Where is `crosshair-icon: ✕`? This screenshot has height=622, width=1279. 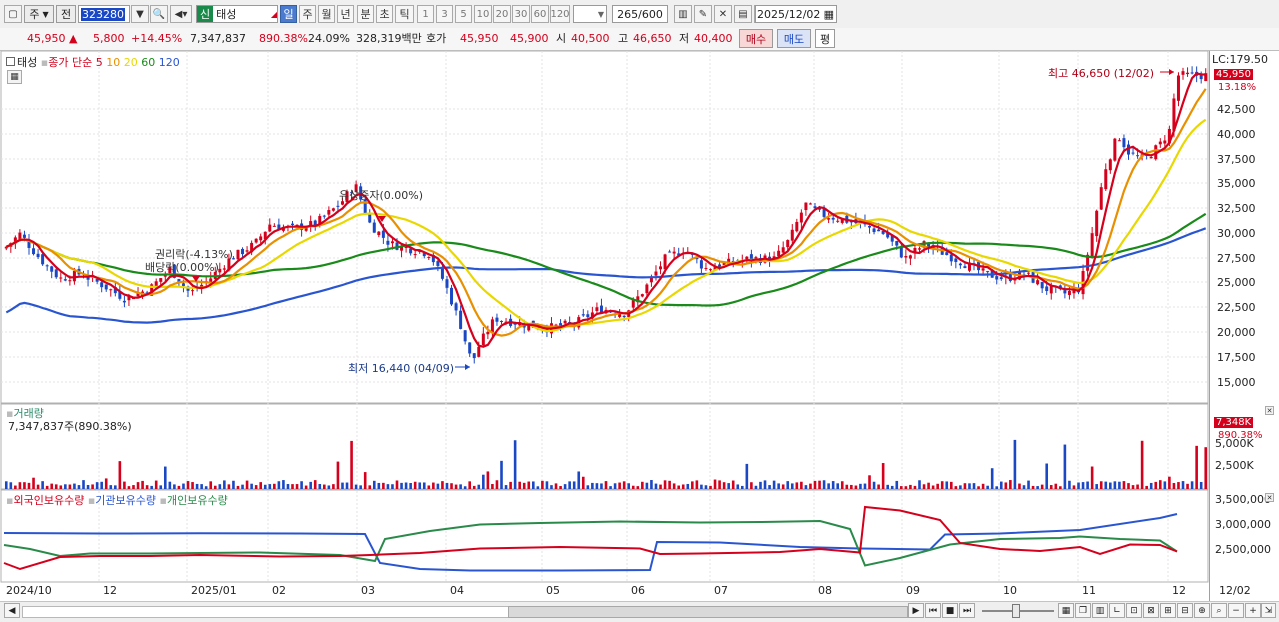
crosshair-icon: ✕ is located at coordinates (723, 14).